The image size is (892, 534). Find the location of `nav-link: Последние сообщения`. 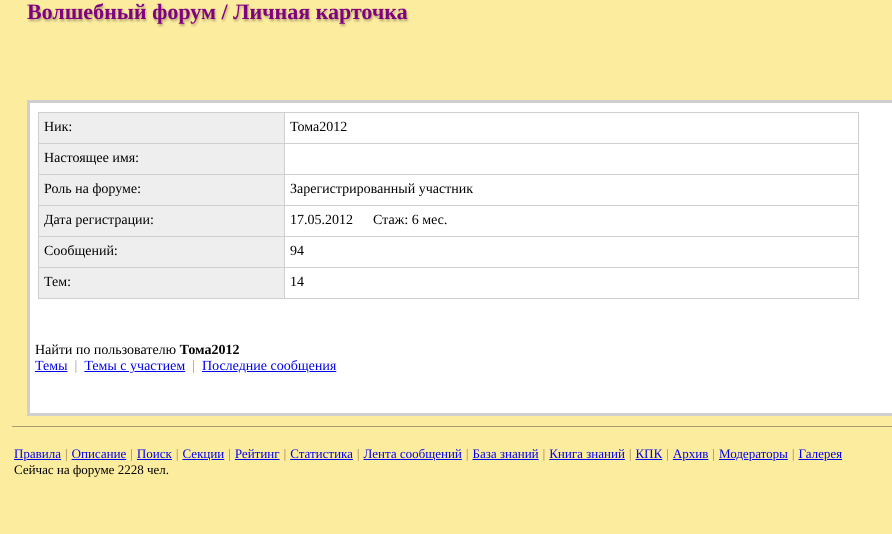

nav-link: Последние сообщения is located at coordinates (269, 367).